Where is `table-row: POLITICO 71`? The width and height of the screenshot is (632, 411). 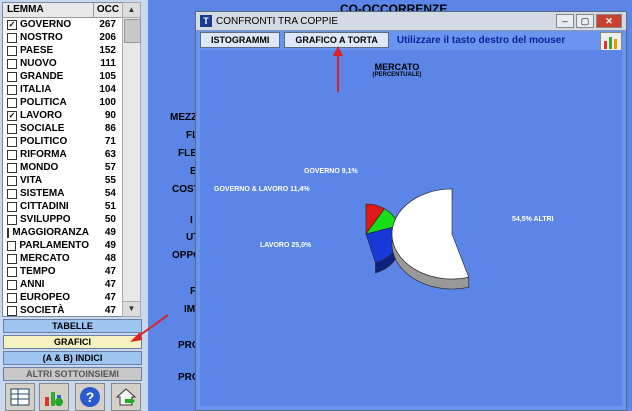
table-row: POLITICO 71 is located at coordinates (62, 141).